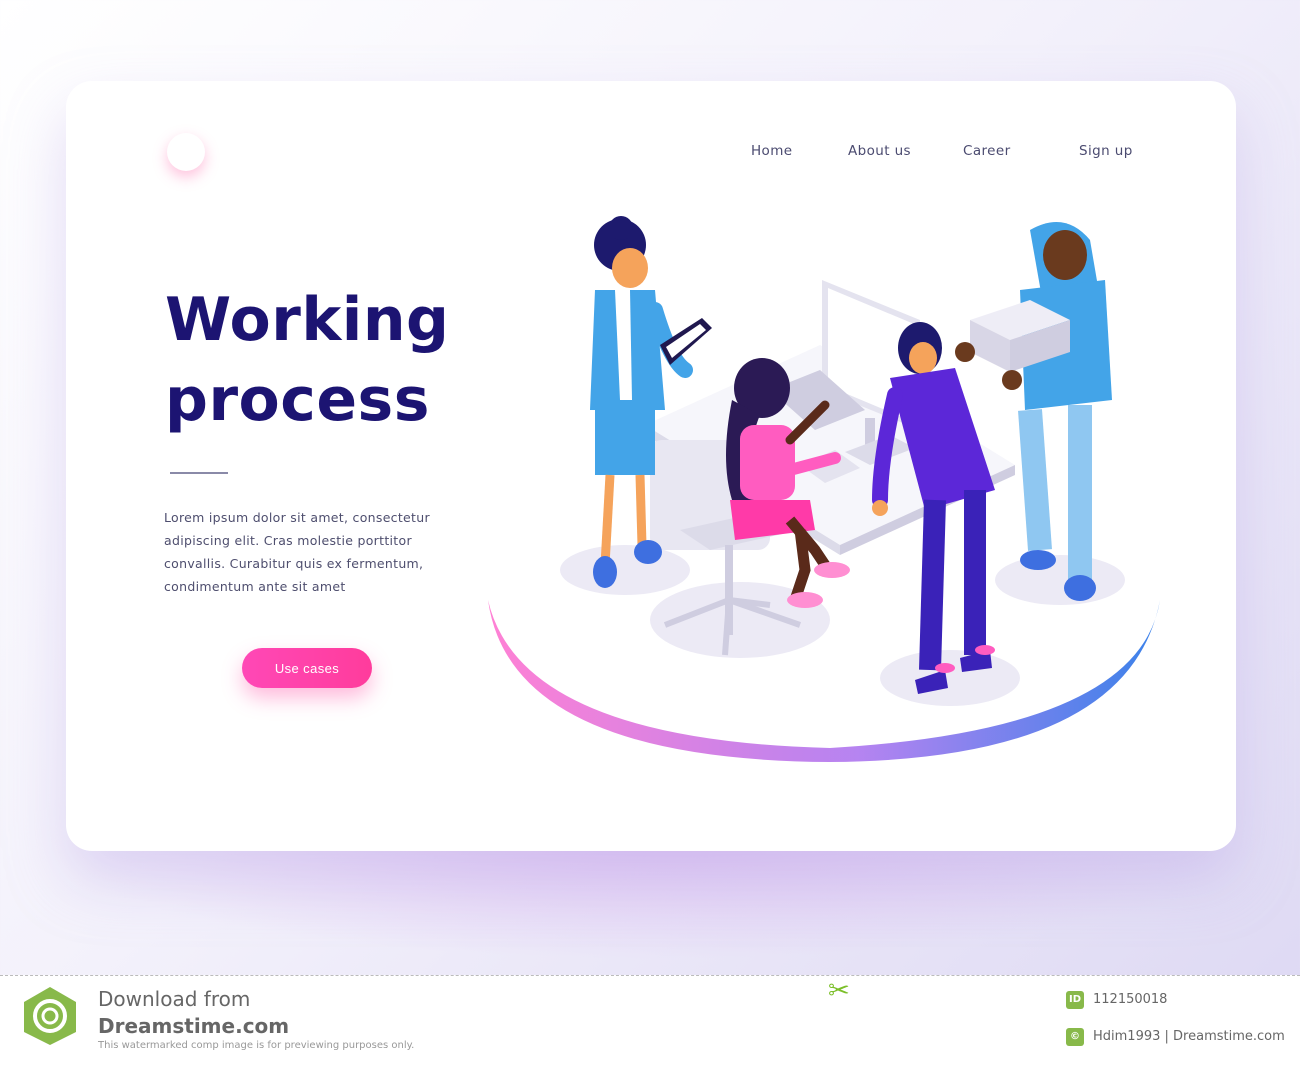  What do you see at coordinates (1189, 1036) in the screenshot?
I see `image-credit: Hdim1993 | Dreamstime.com` at bounding box center [1189, 1036].